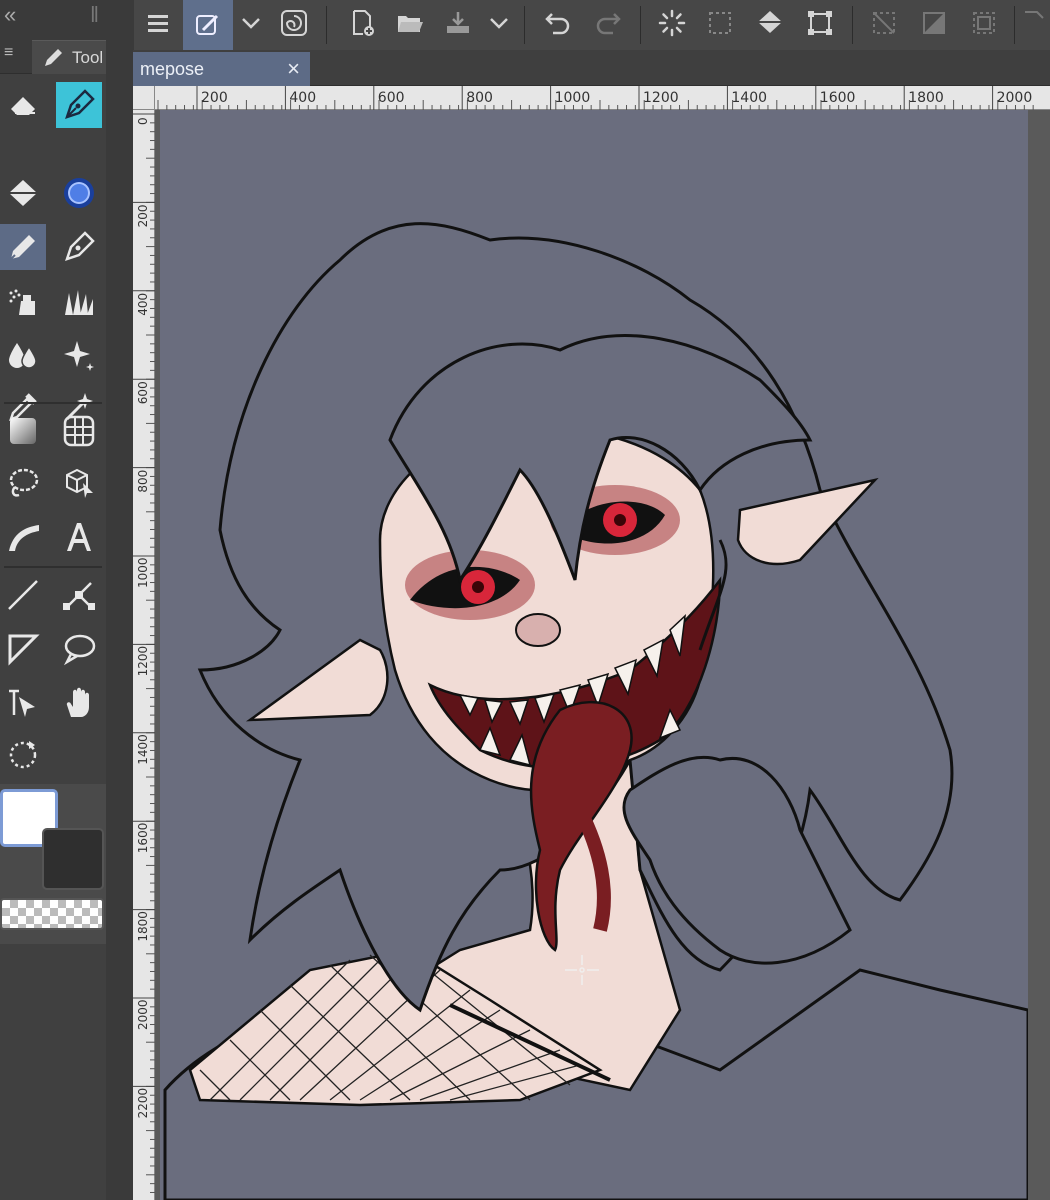 Image resolution: width=1050 pixels, height=1200 pixels. Describe the element at coordinates (602, 98) in the screenshot. I see `horizontal-ruler: 200 400 600 800 1000 1200 1400 1600 1800 2000` at that location.